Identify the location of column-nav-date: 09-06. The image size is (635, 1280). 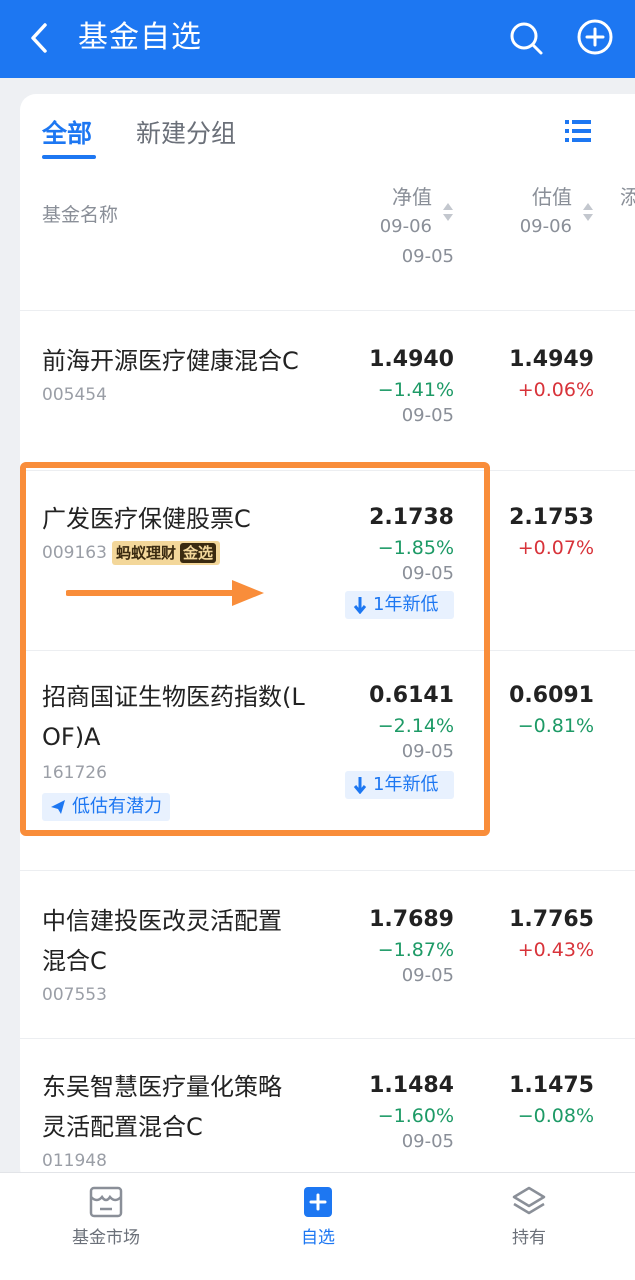
(405, 226).